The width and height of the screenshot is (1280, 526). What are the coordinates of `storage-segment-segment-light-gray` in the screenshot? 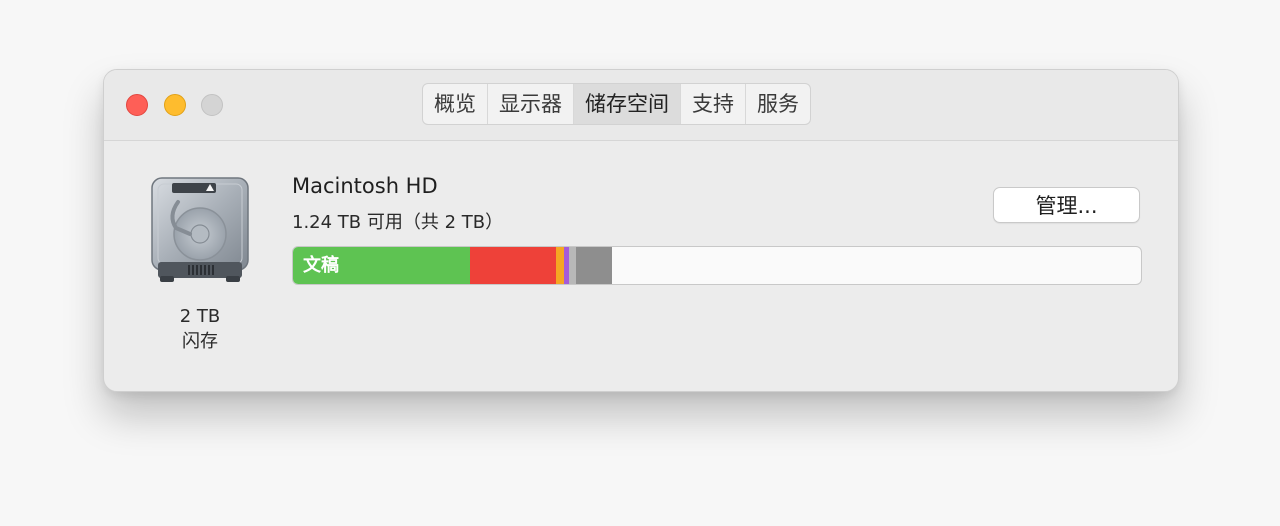 It's located at (572, 265).